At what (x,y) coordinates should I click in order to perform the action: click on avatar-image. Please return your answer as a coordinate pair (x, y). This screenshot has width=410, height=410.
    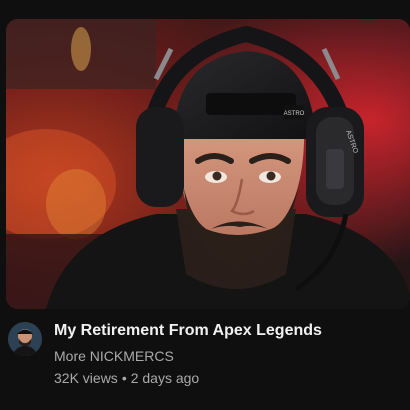
    Looking at the image, I should click on (25, 339).